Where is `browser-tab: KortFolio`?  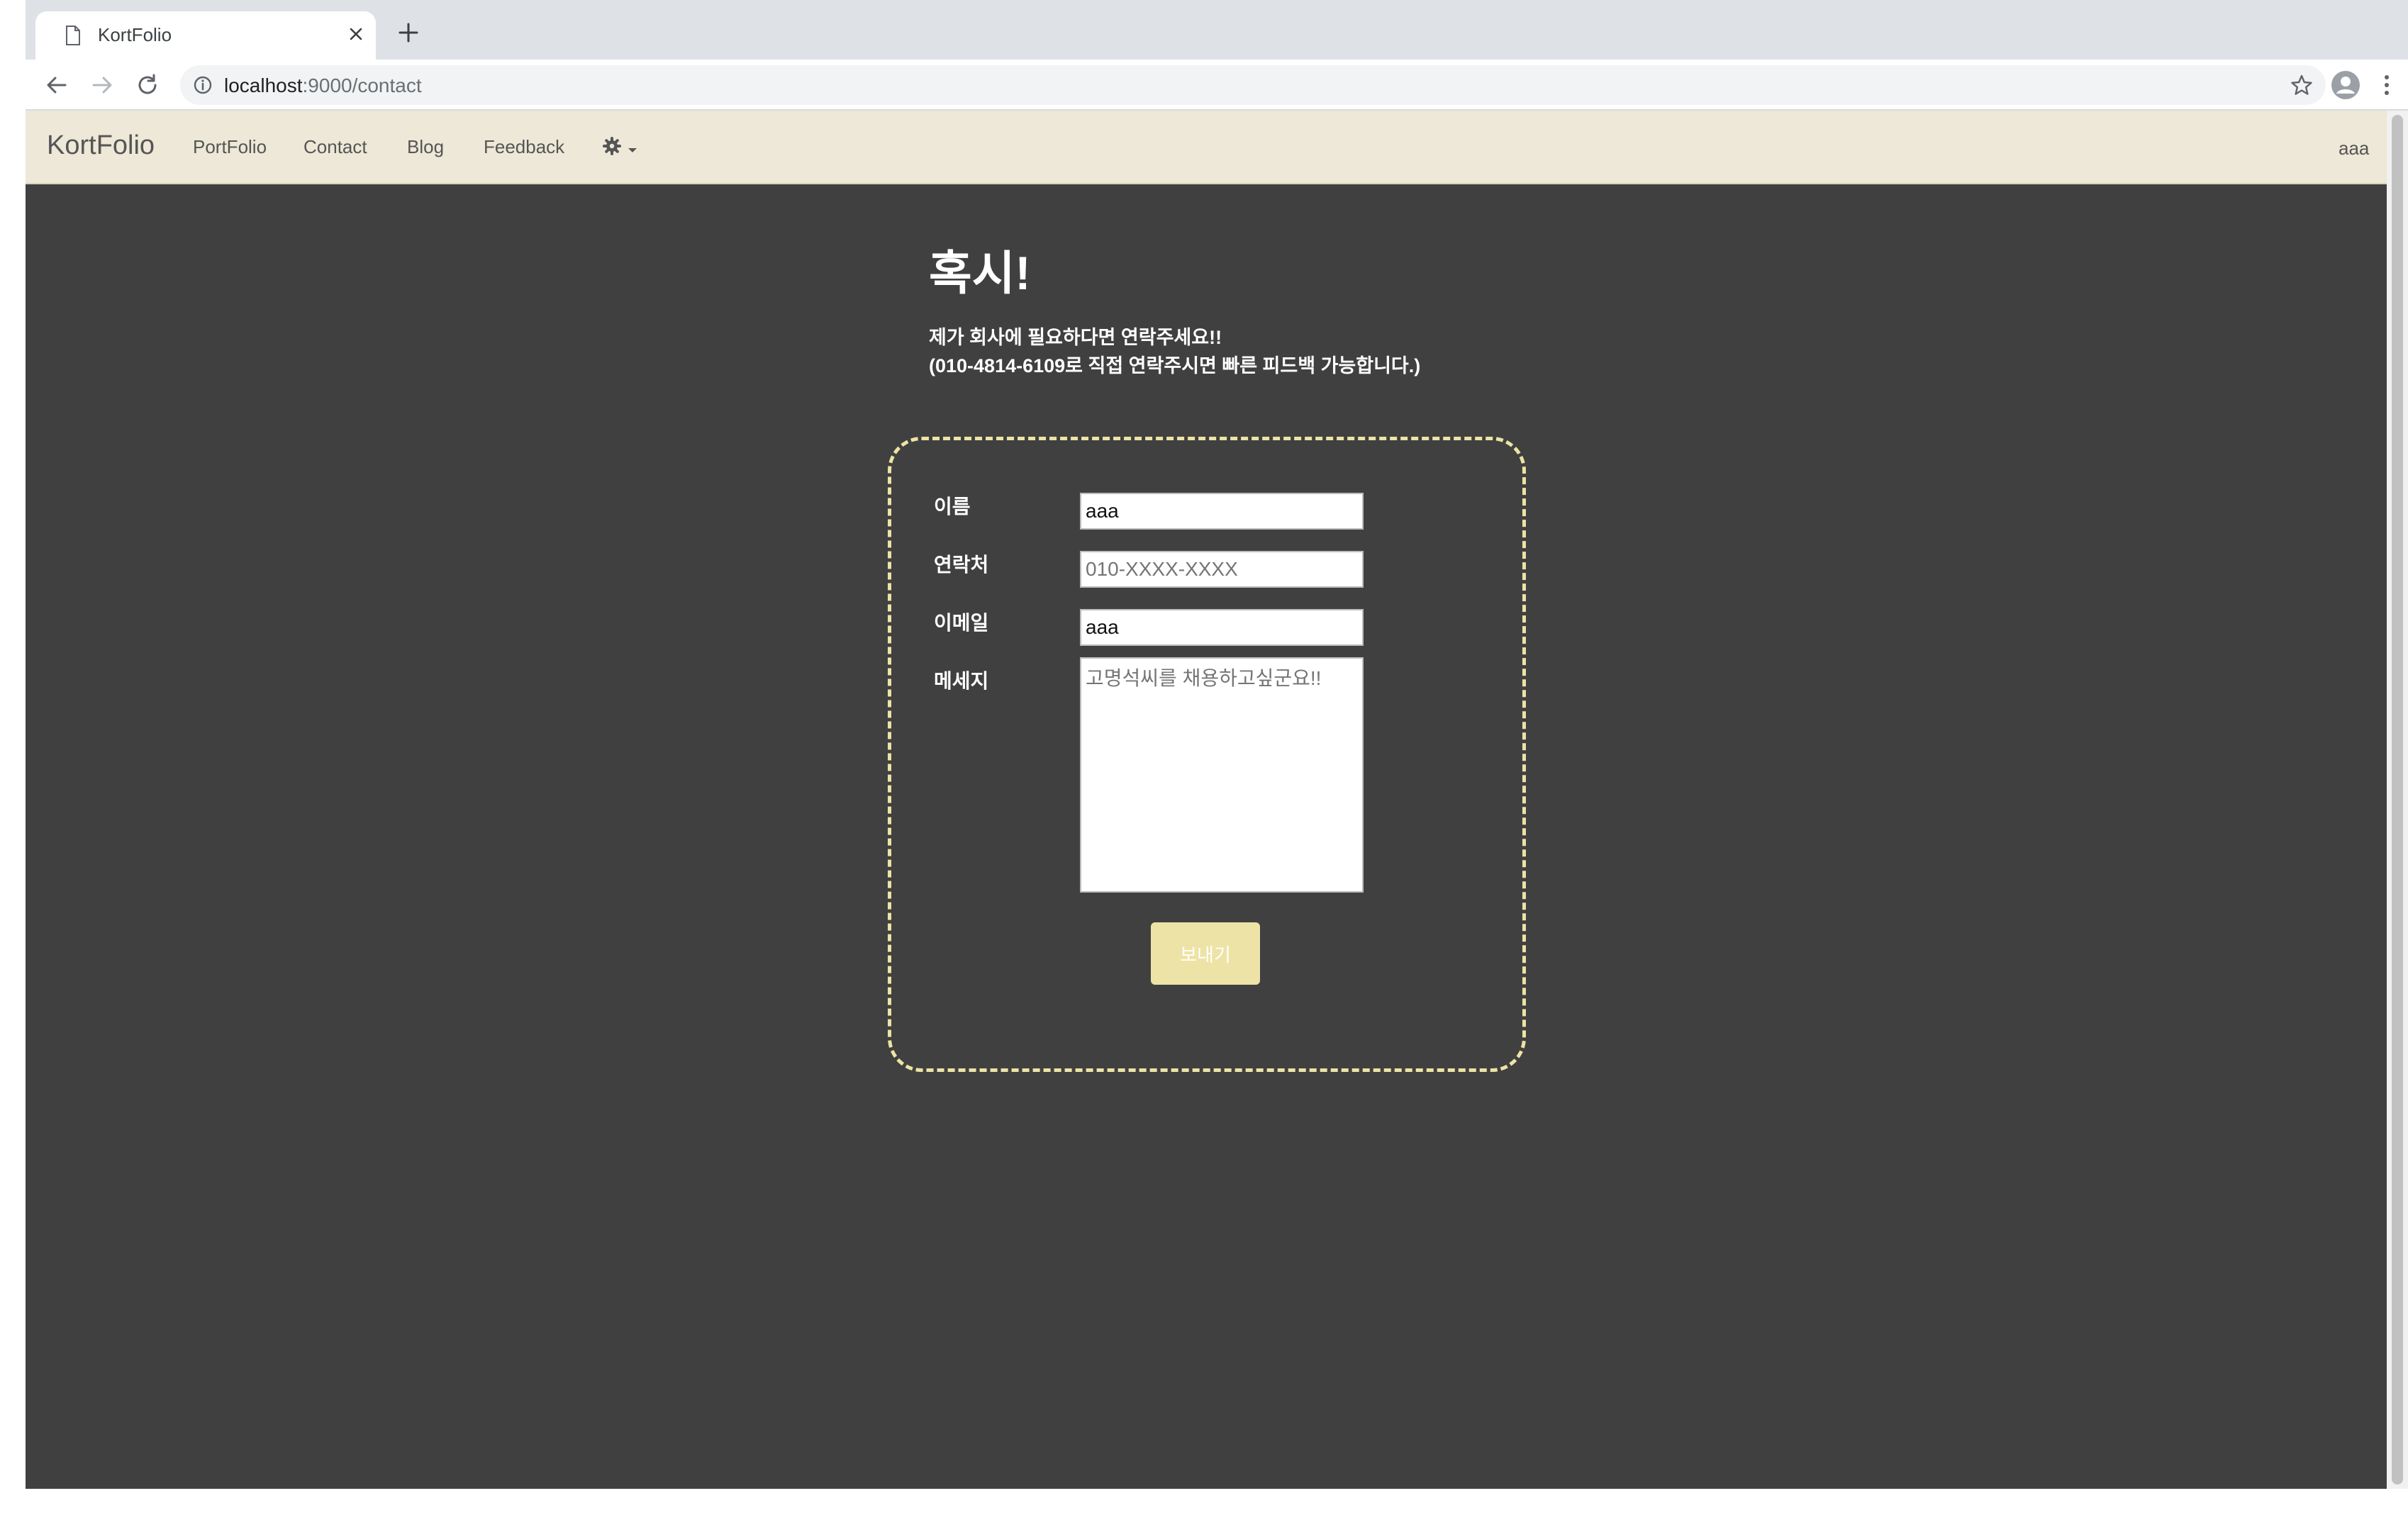
browser-tab: KortFolio is located at coordinates (205, 35).